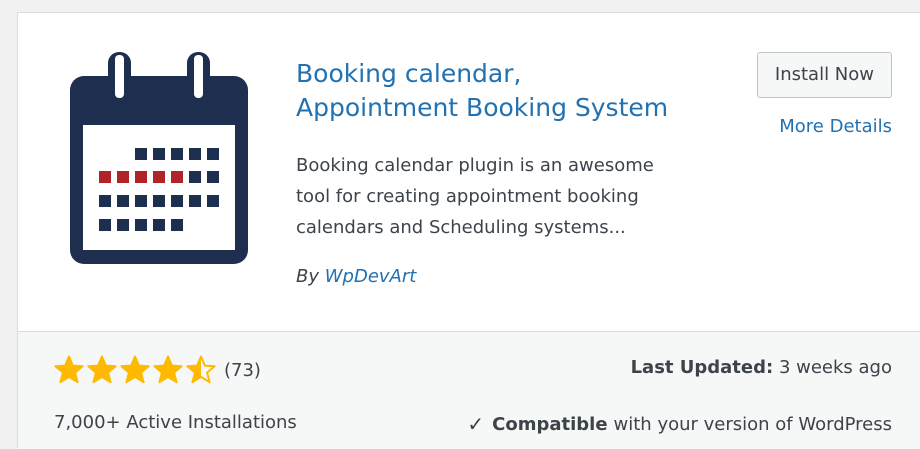 The image size is (920, 449). Describe the element at coordinates (159, 187) in the screenshot. I see `calendar-page` at that location.